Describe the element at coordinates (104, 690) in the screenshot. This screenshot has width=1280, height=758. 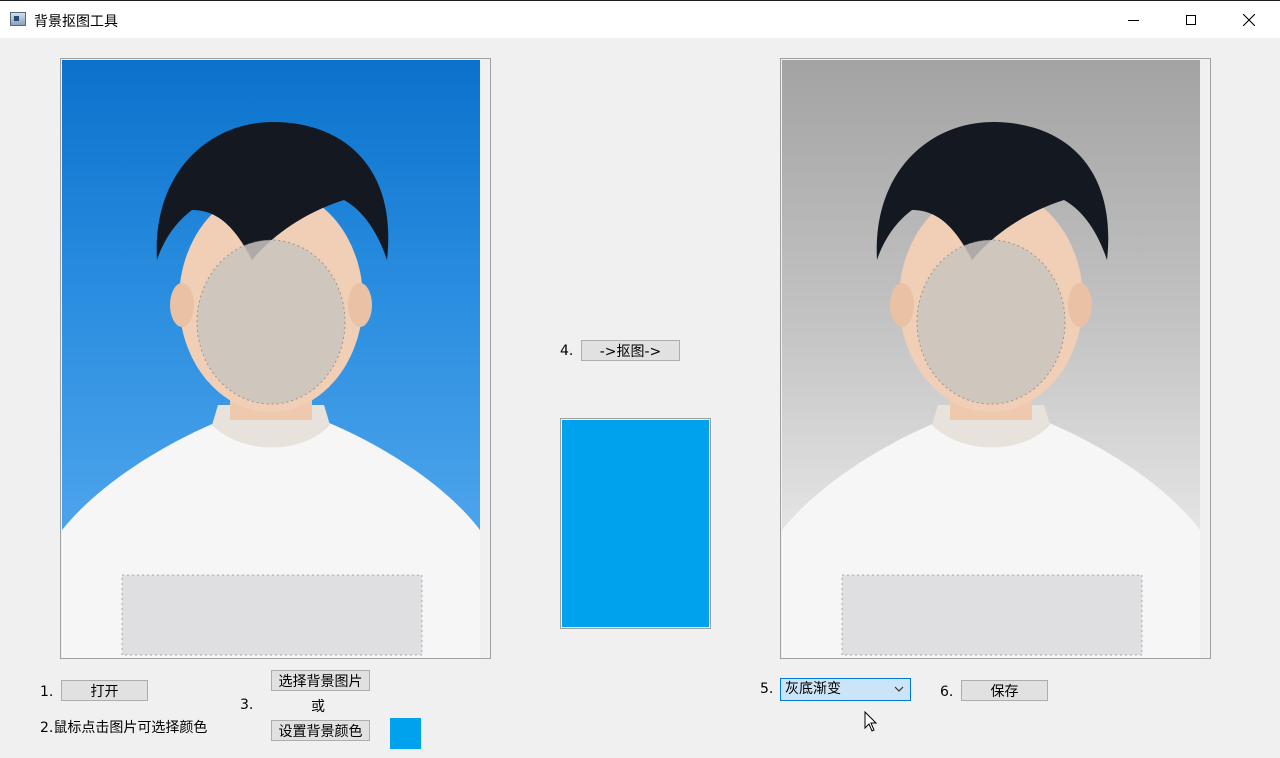
I see `open-button: 打开` at that location.